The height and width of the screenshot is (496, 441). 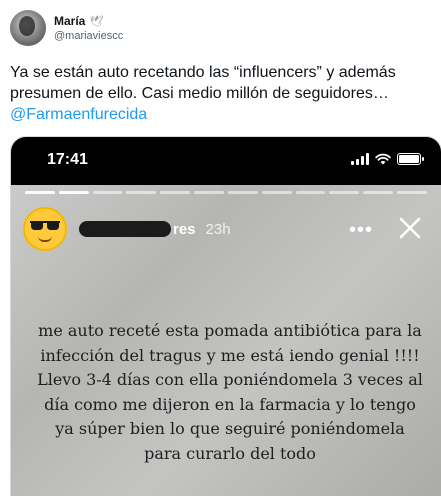 I want to click on battery-icon, so click(x=410, y=159).